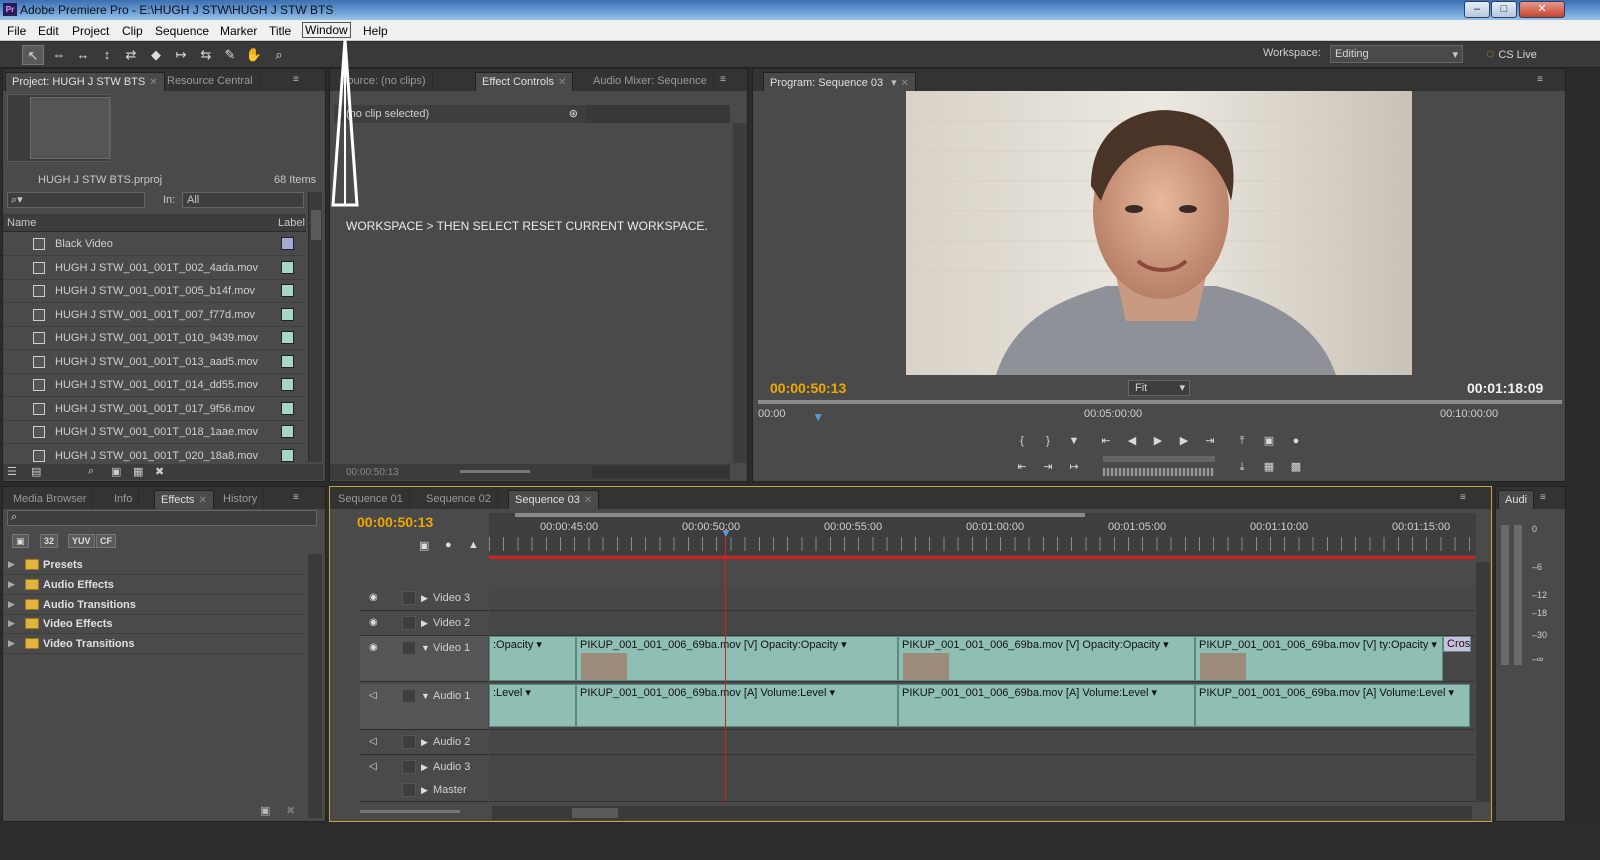  I want to click on timeline-zoom-slider, so click(410, 811).